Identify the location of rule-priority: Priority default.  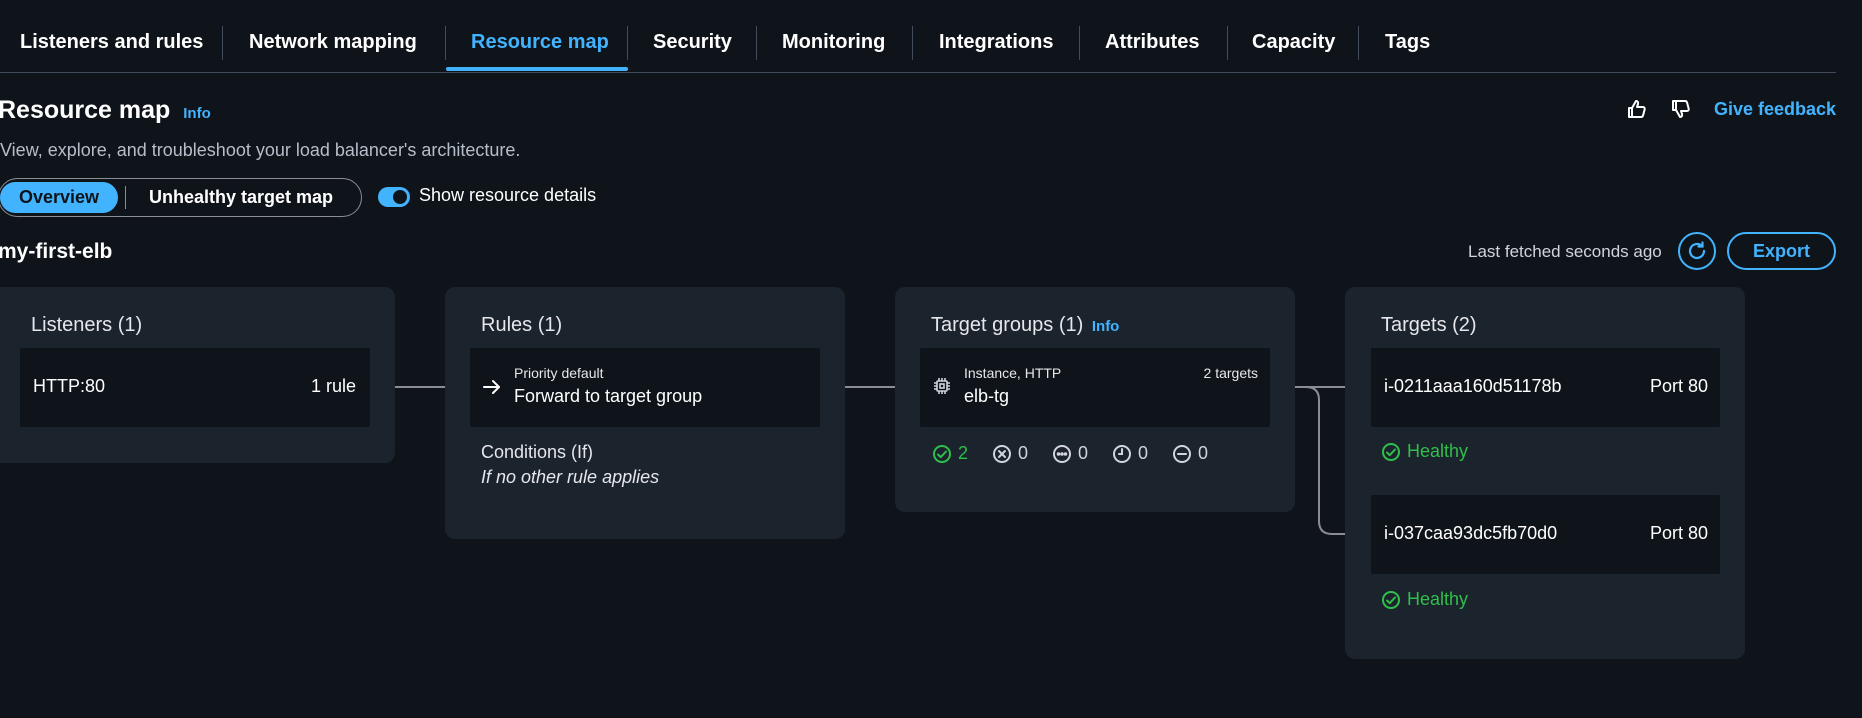
(559, 373).